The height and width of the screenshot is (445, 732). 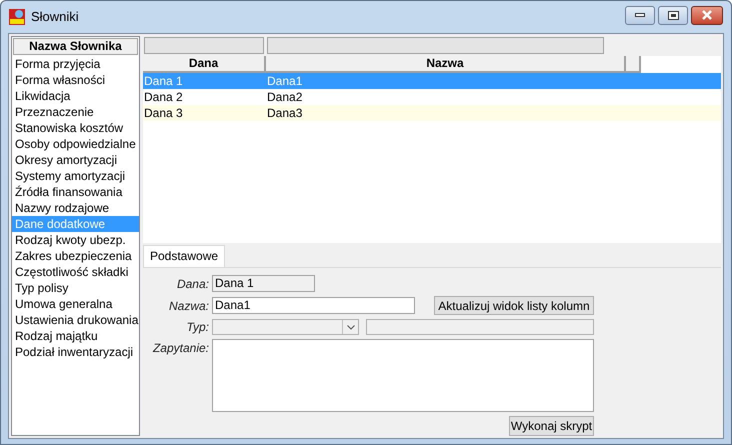 I want to click on dictionary-item: Osoby odpowiedzialne, so click(x=75, y=144).